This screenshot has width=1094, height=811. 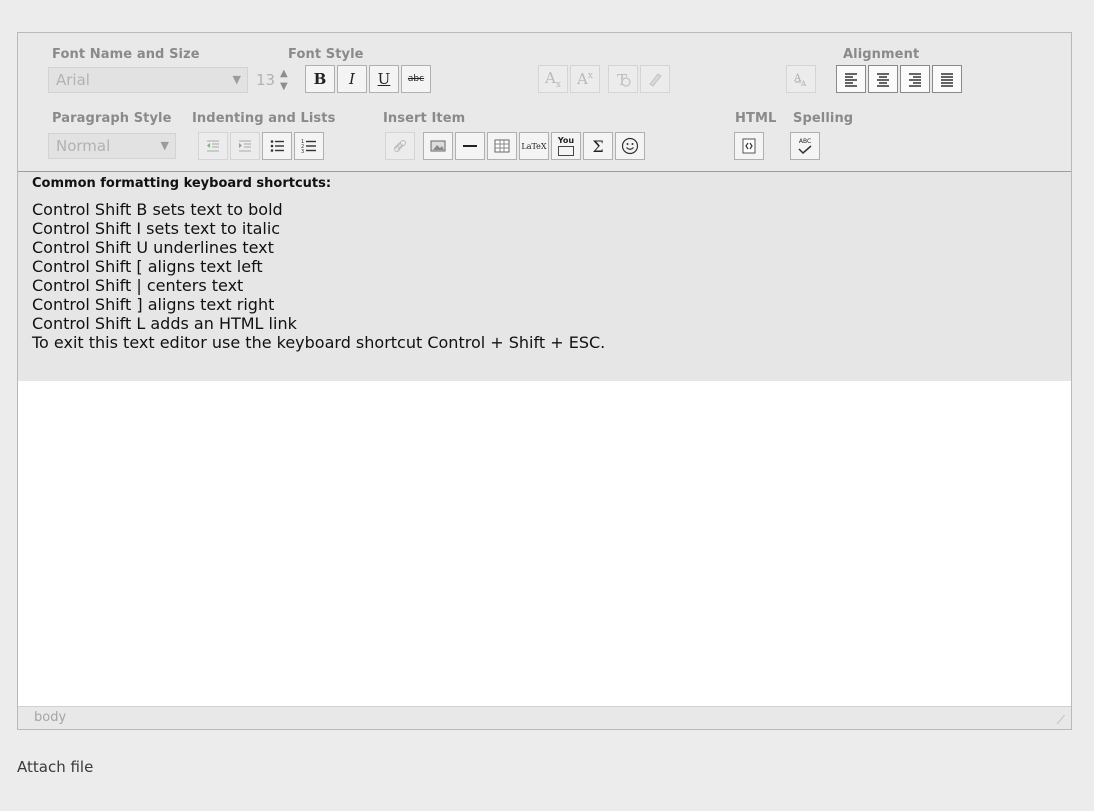 What do you see at coordinates (277, 80) in the screenshot?
I see `font-size-stepper: 13 ▲ ▼` at bounding box center [277, 80].